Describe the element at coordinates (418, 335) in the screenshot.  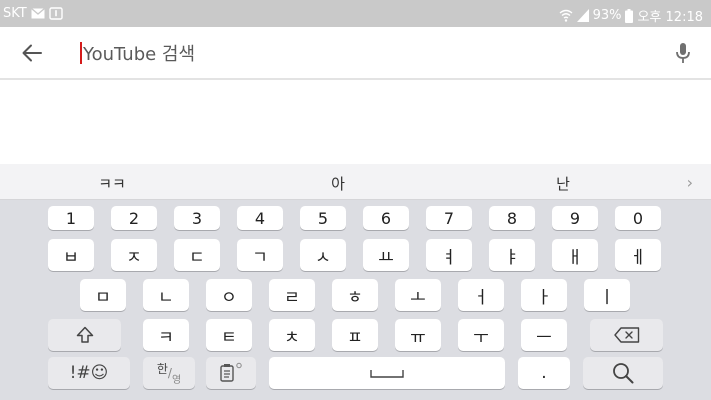
I see `key-letter: ㅠ` at that location.